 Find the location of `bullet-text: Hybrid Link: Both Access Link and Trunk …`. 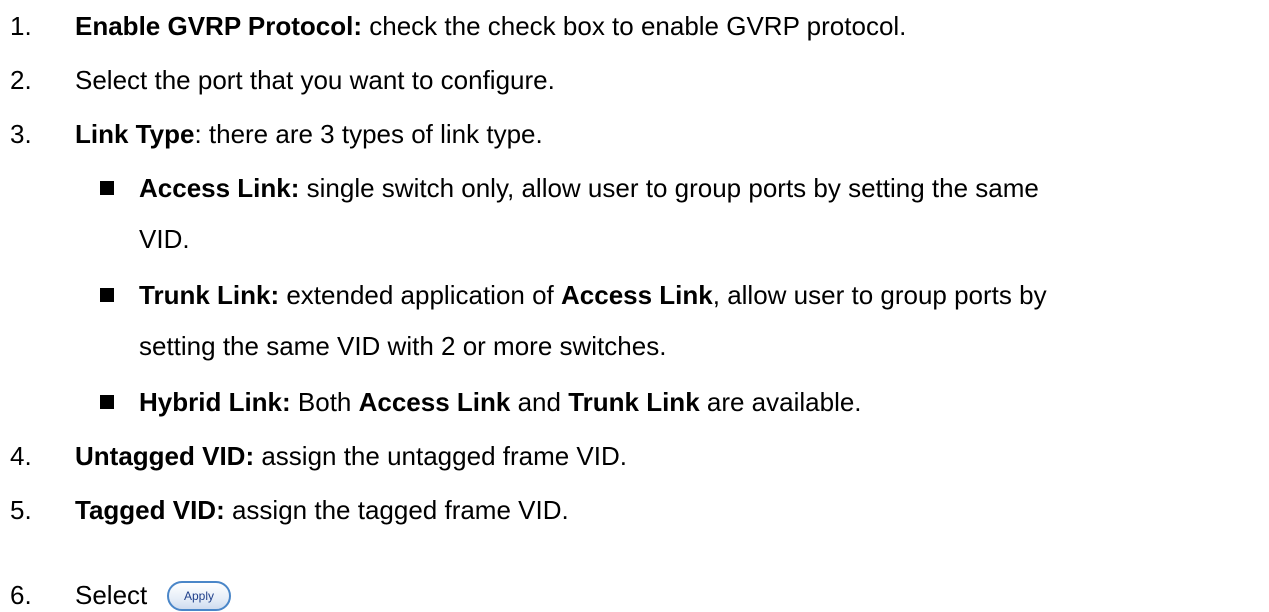

bullet-text: Hybrid Link: Both Access Link and Trunk … is located at coordinates (500, 402).